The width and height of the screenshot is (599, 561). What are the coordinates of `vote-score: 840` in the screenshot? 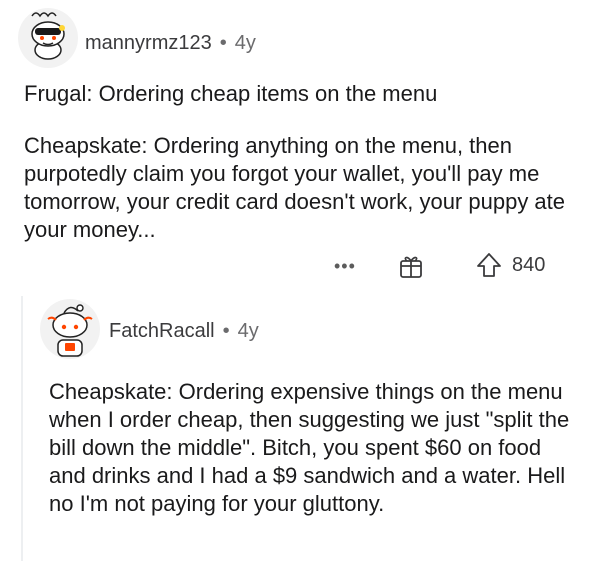 It's located at (529, 265).